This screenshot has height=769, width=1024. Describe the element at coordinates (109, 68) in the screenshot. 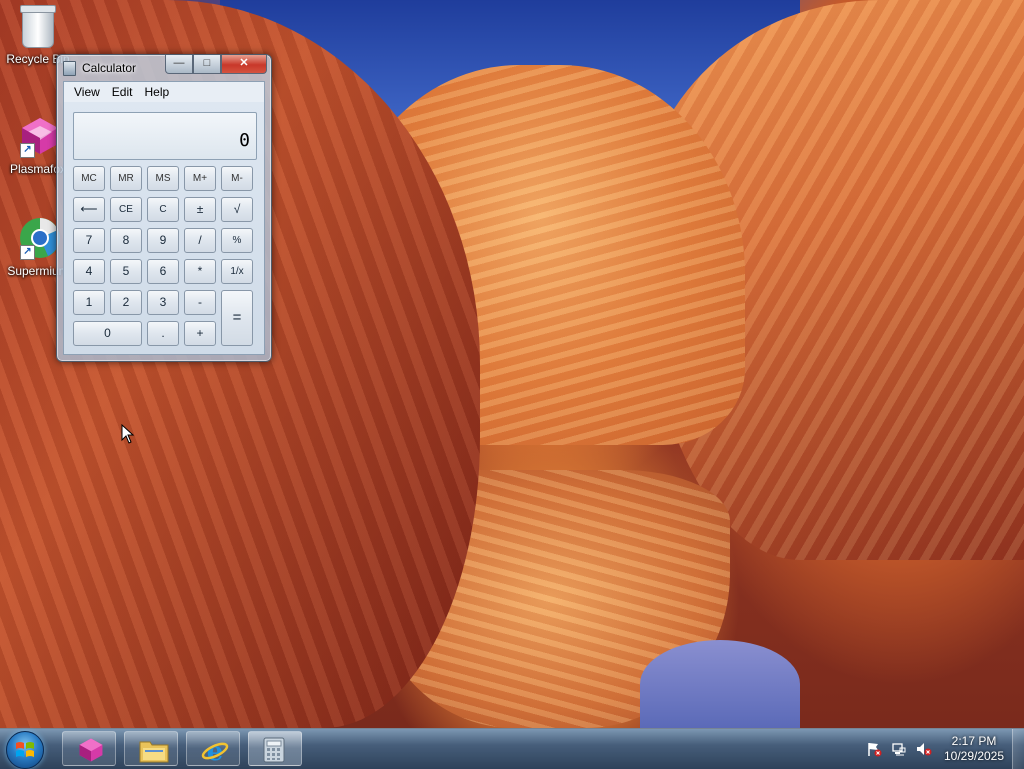

I see `window-title: Calculator` at that location.